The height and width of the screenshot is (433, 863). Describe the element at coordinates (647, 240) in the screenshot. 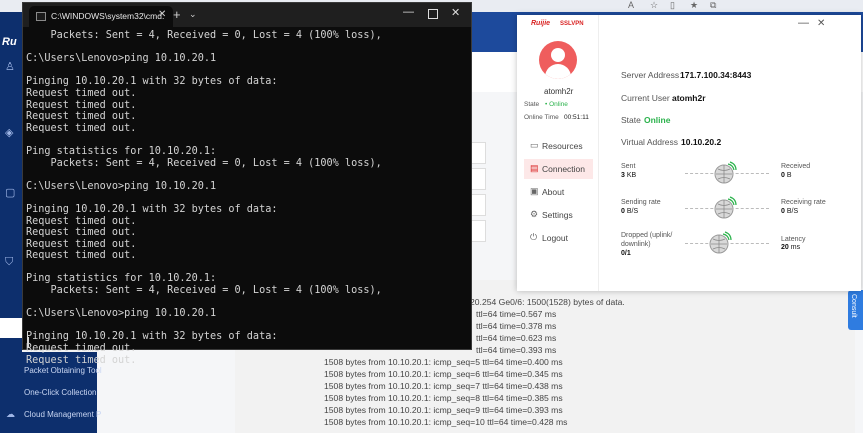

I see `dropped-label: Dropped (uplink/downlink)` at that location.